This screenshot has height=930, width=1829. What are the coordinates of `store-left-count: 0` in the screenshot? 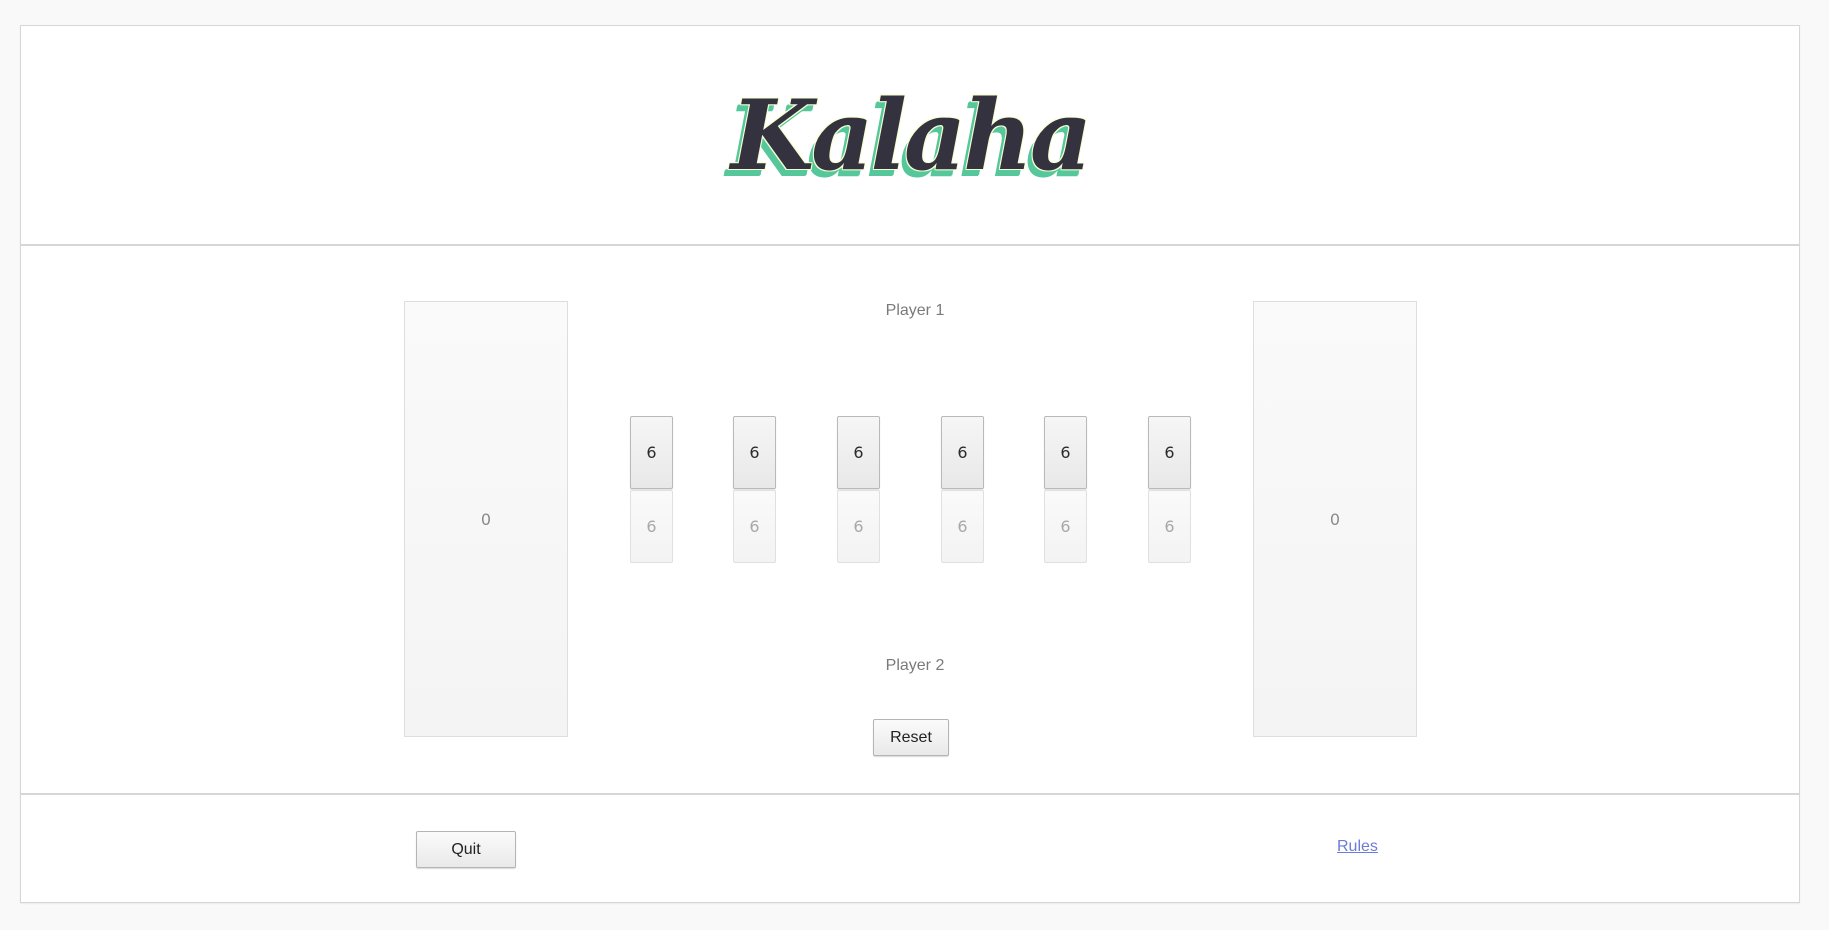 It's located at (486, 519).